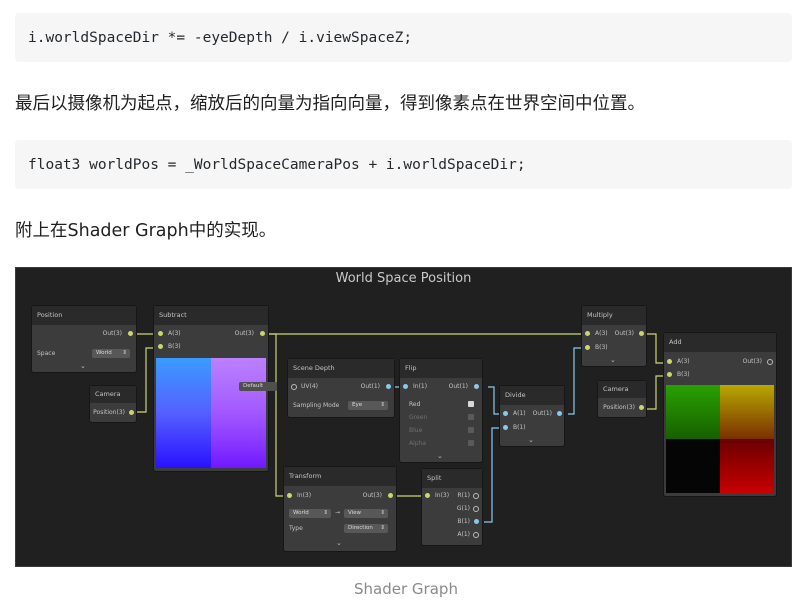 The height and width of the screenshot is (605, 812). Describe the element at coordinates (406, 589) in the screenshot. I see `figure-caption: Shader Graph` at that location.